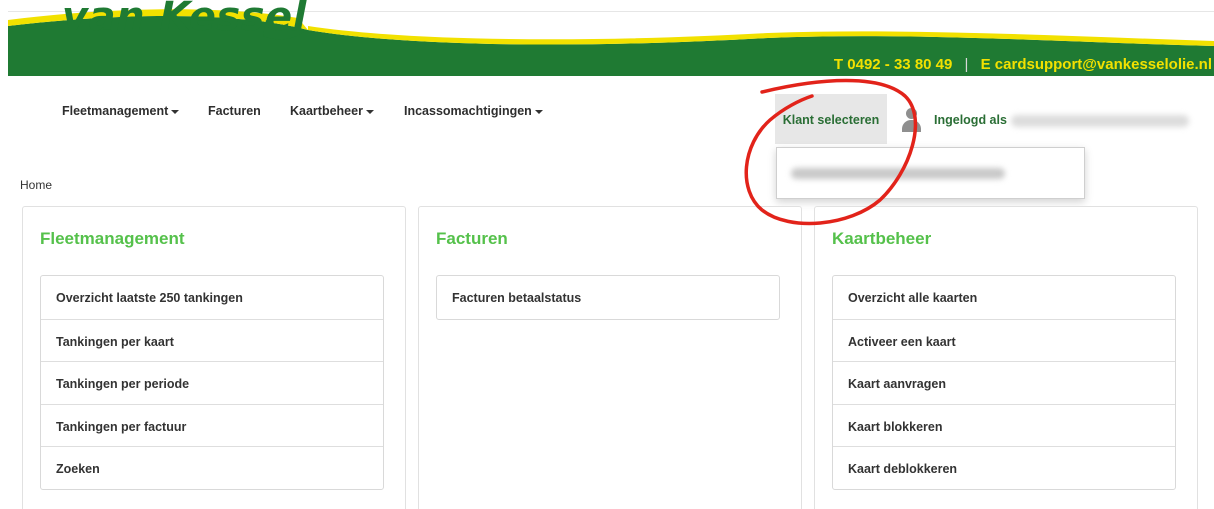 The width and height of the screenshot is (1214, 509). Describe the element at coordinates (184, 20) in the screenshot. I see `logo: van Kessel` at that location.